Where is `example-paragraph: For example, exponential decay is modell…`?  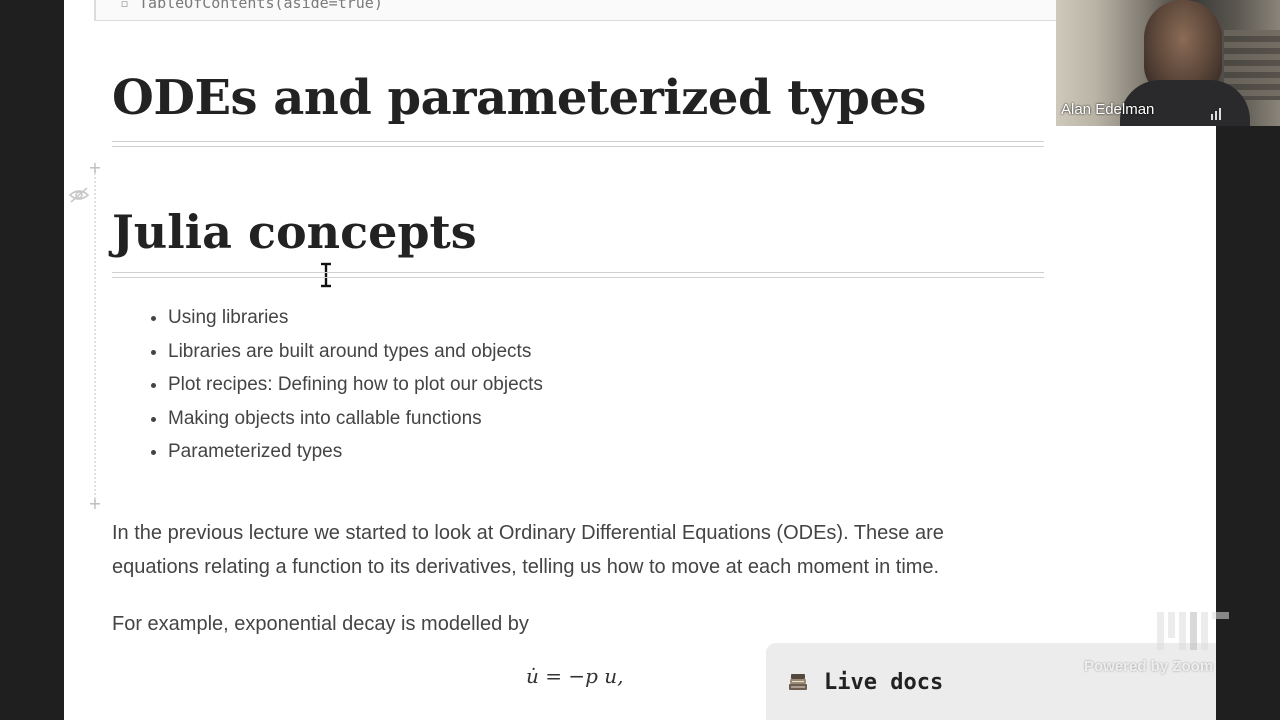
example-paragraph: For example, exponential decay is modell… is located at coordinates (320, 624).